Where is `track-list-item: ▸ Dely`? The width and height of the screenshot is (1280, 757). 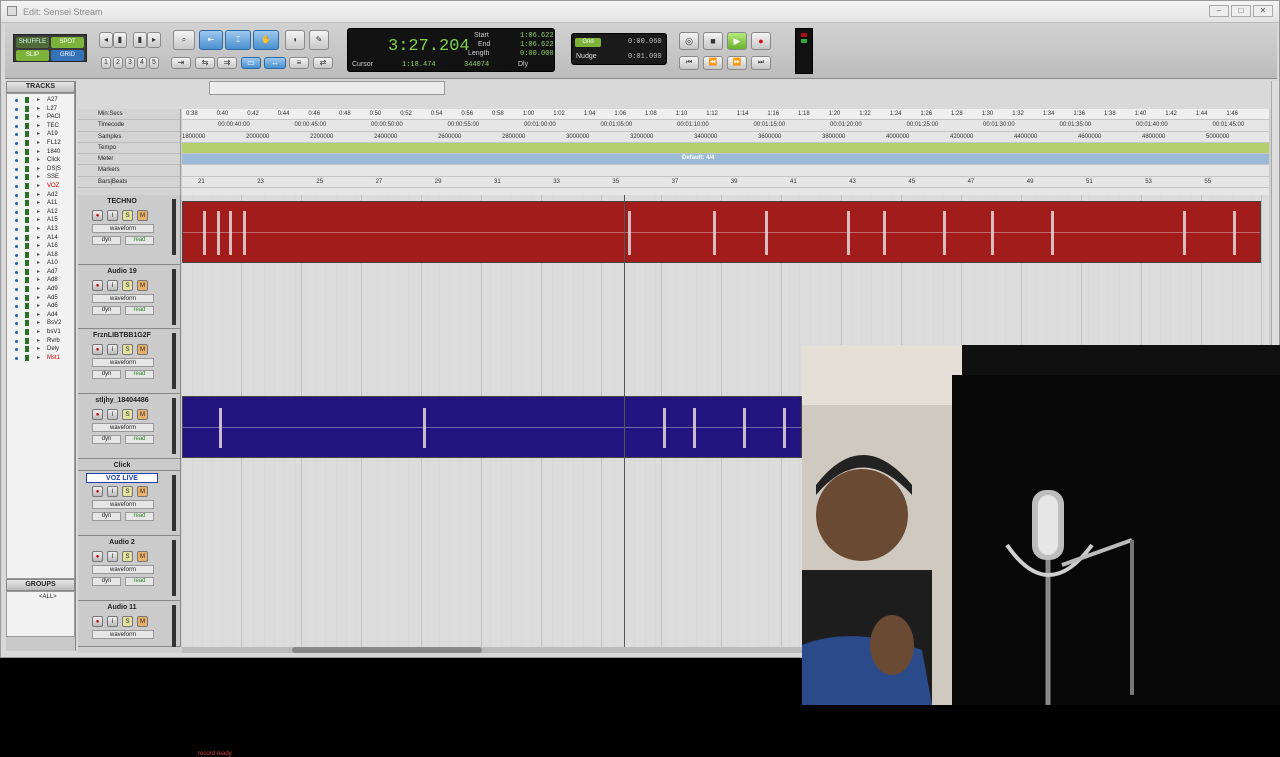 track-list-item: ▸ Dely is located at coordinates (40, 349).